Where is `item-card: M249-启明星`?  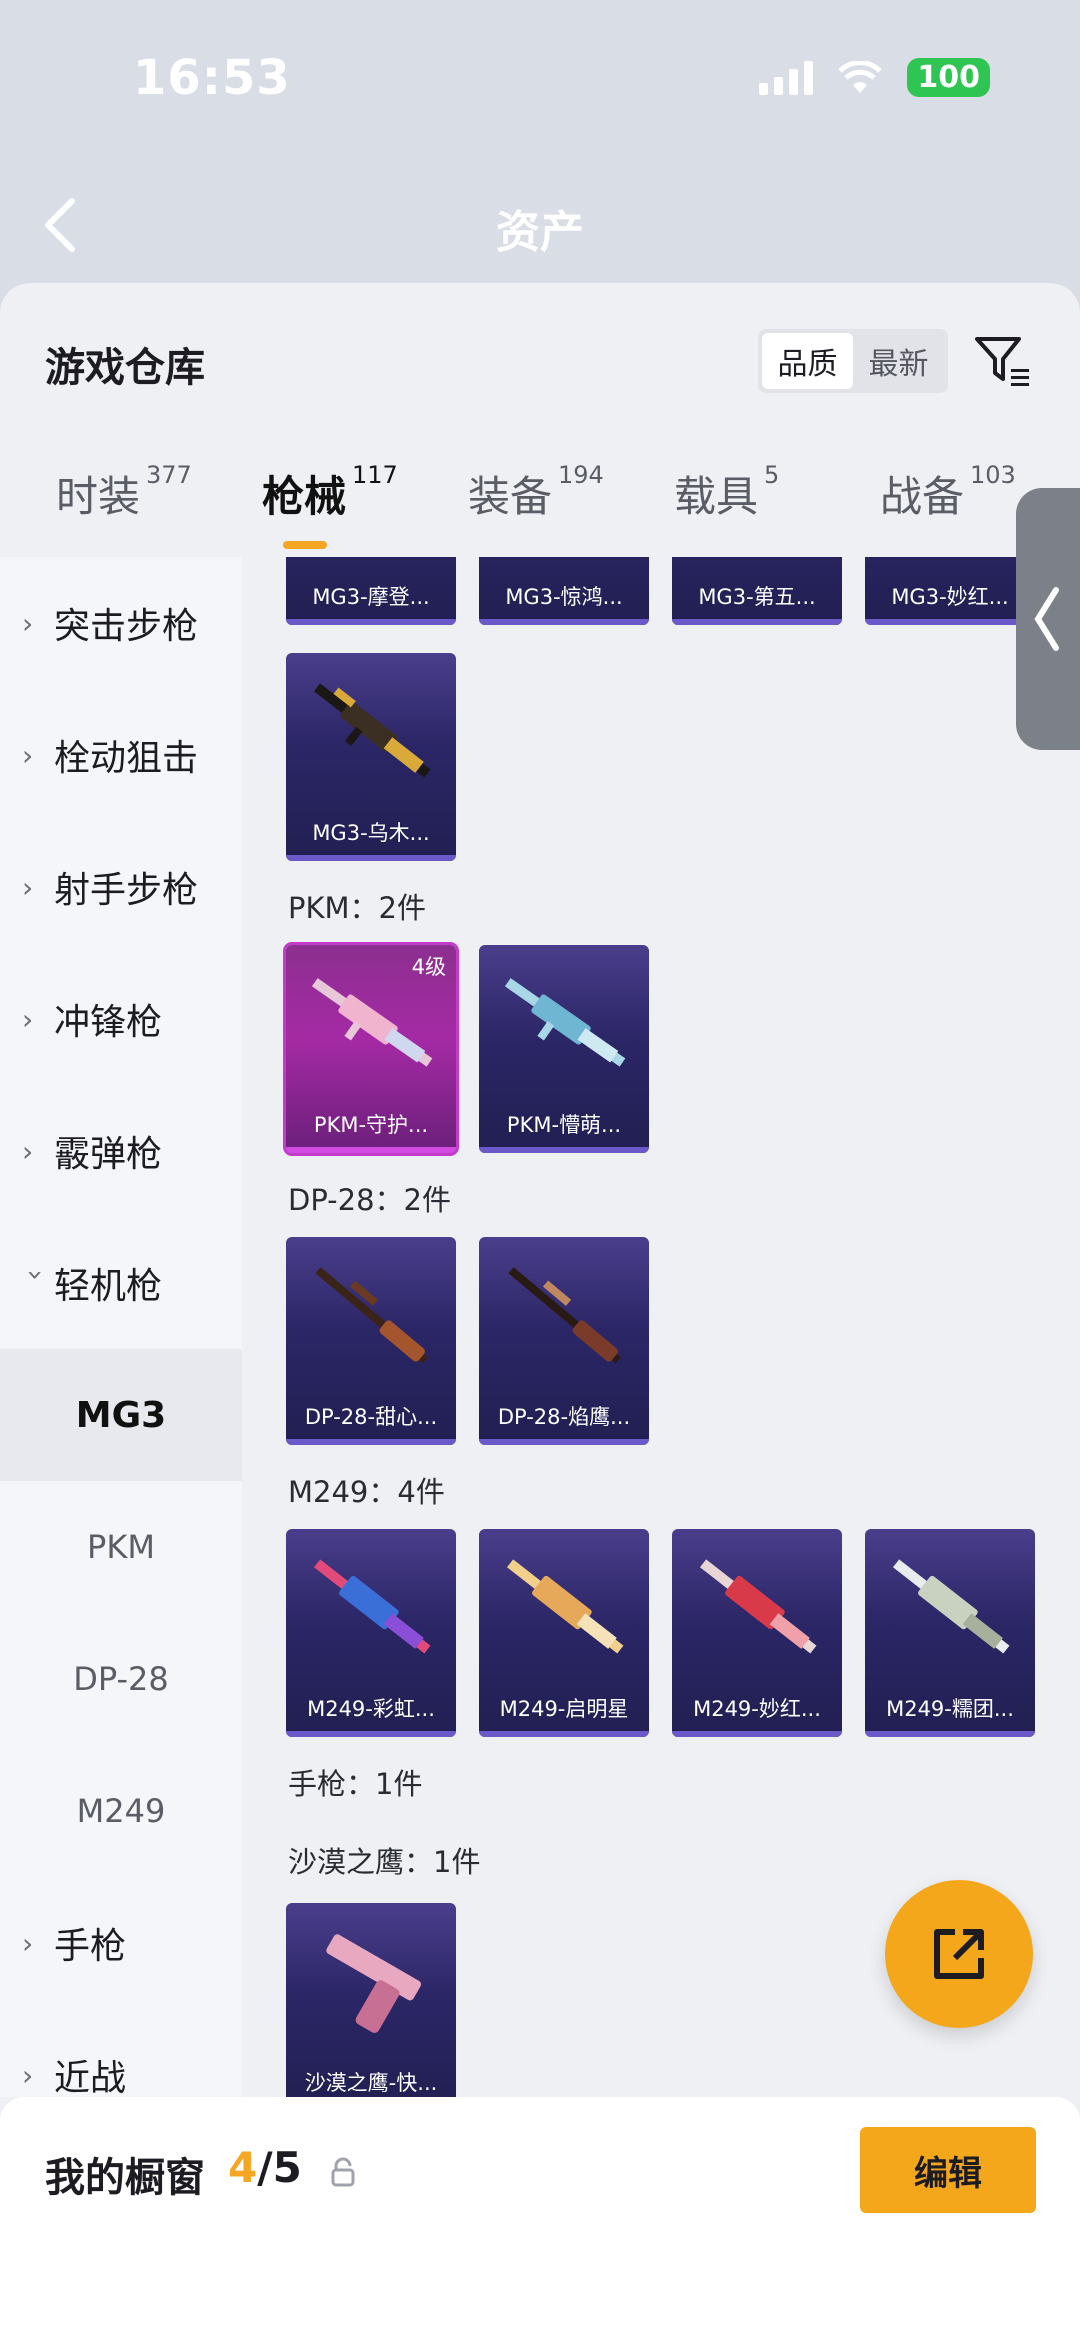 item-card: M249-启明星 is located at coordinates (564, 1633).